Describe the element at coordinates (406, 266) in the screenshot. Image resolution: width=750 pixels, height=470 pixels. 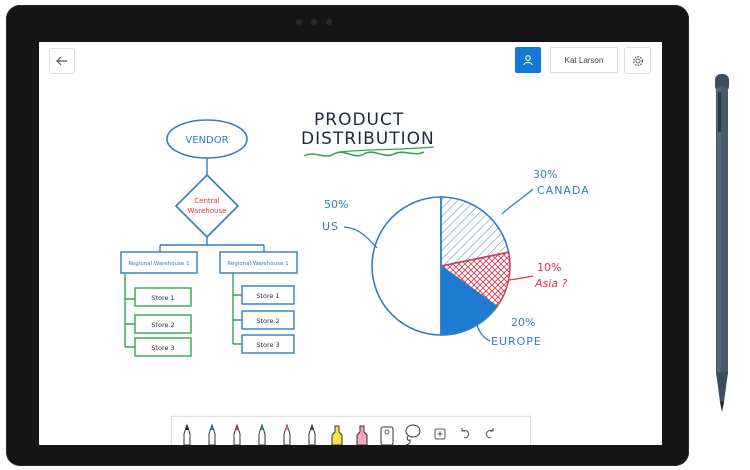
I see `pie-slice-us` at that location.